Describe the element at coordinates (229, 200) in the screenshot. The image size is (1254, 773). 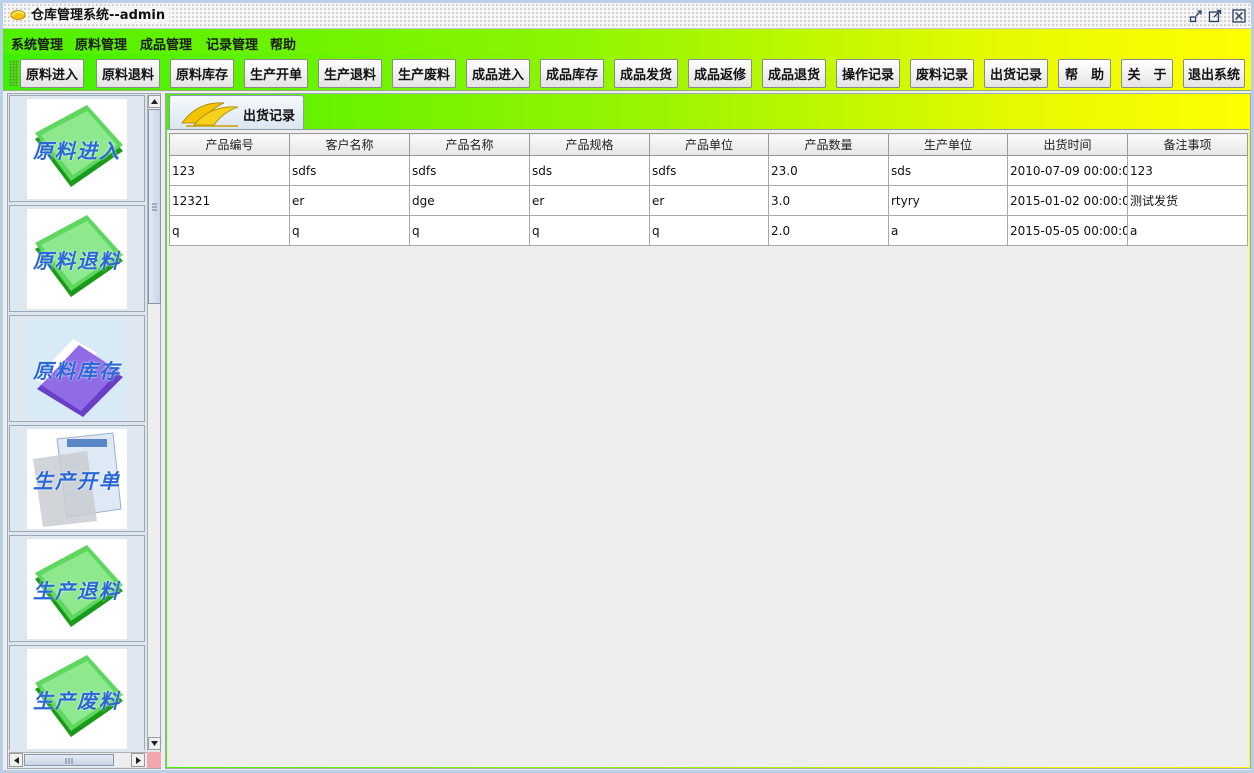
I see `table-cell: 12321` at that location.